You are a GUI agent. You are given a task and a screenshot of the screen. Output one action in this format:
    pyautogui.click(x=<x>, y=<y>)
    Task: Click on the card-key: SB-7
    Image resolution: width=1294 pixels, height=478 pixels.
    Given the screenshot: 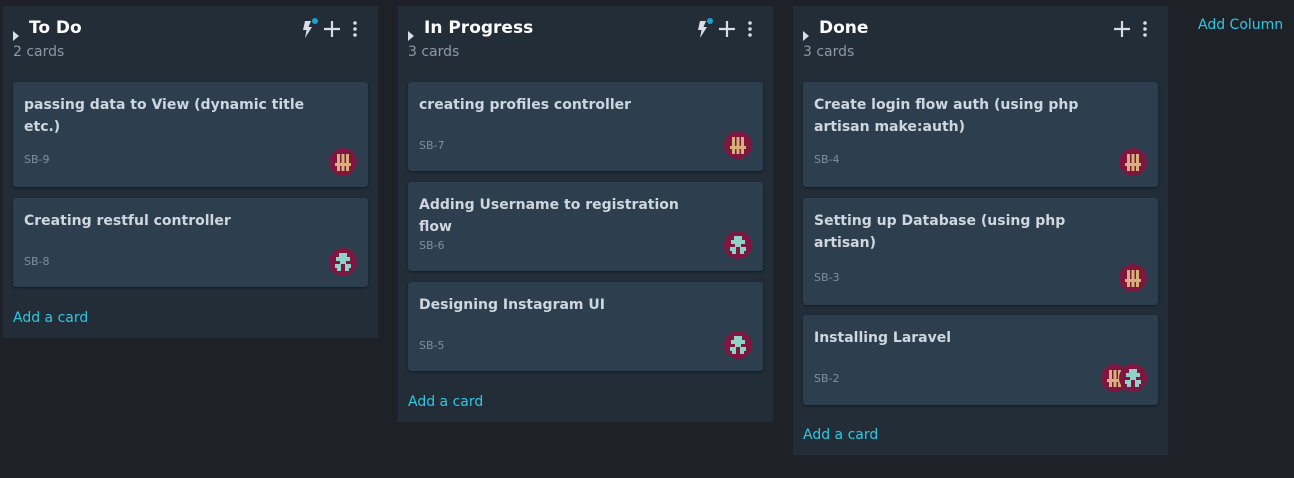 What is the action you would take?
    pyautogui.click(x=432, y=145)
    